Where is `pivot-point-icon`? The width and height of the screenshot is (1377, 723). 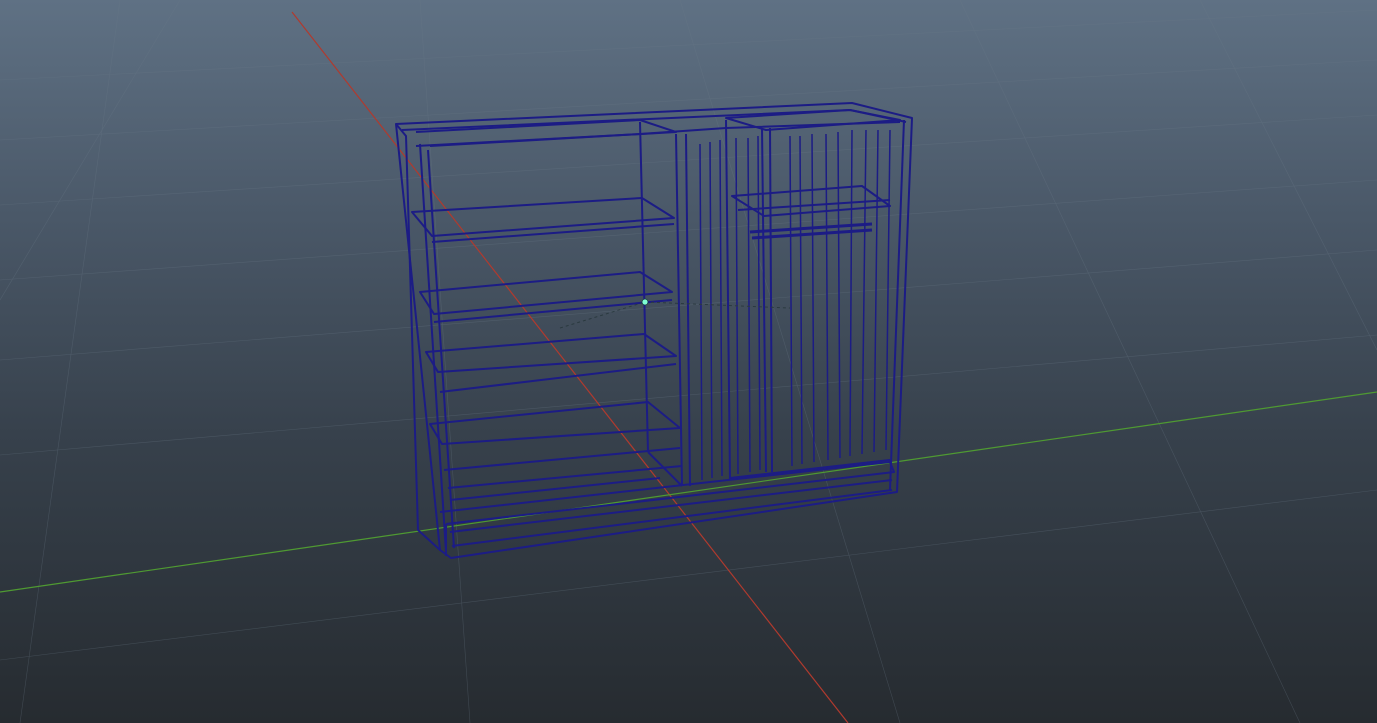 pivot-point-icon is located at coordinates (645, 302).